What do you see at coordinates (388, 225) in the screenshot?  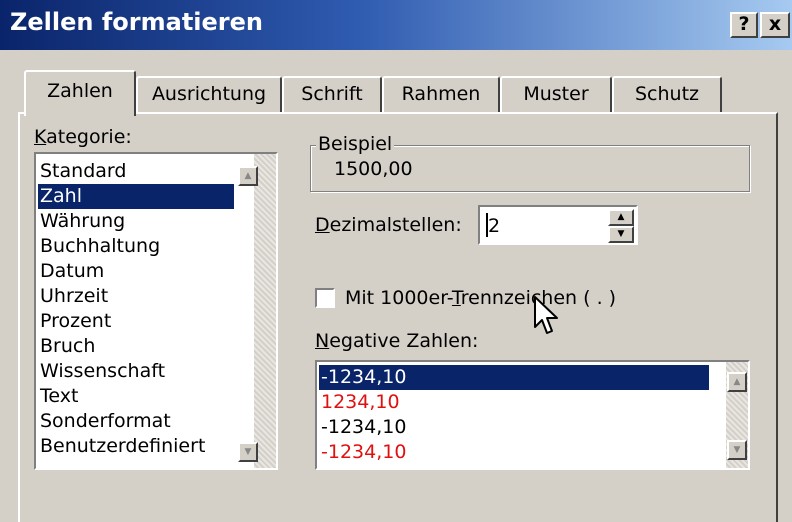 I see `dezimalstellen-label: Dezimalstellen:` at bounding box center [388, 225].